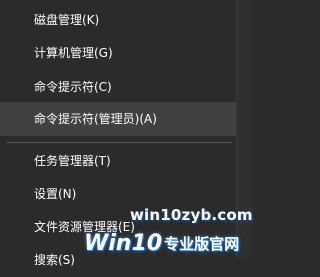  Describe the element at coordinates (191, 215) in the screenshot. I see `watermark-site-text: win10zyb.com` at that location.